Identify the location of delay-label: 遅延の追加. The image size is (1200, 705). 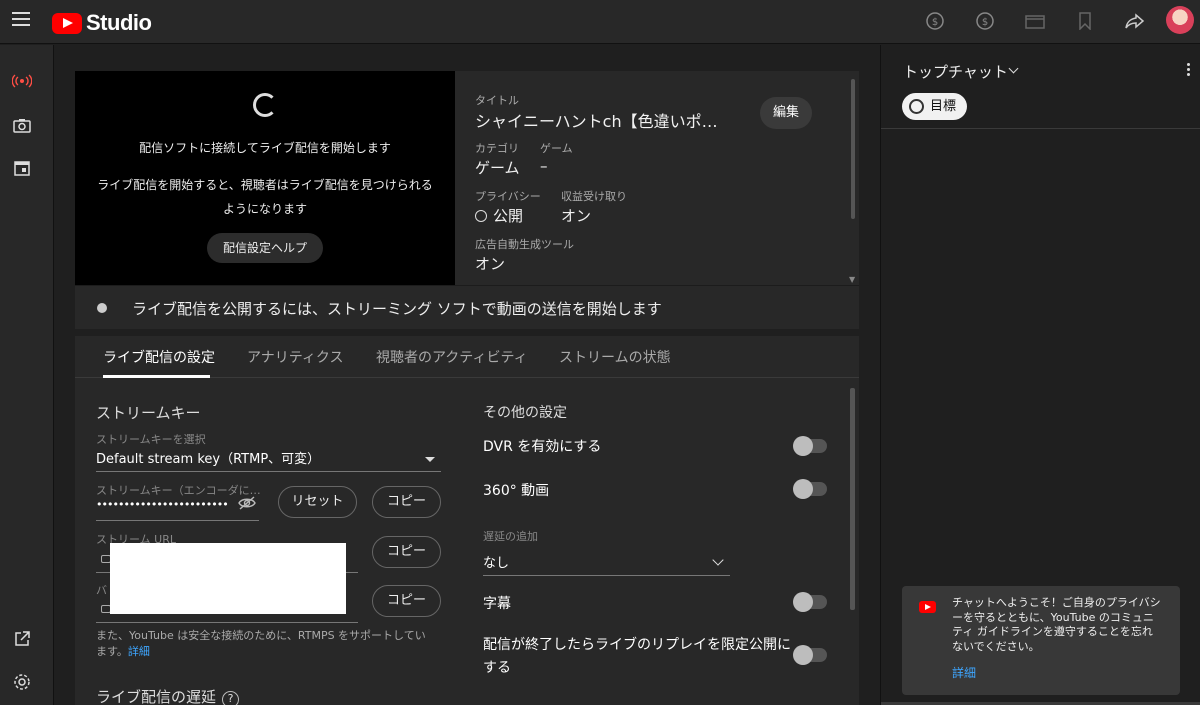
(510, 536).